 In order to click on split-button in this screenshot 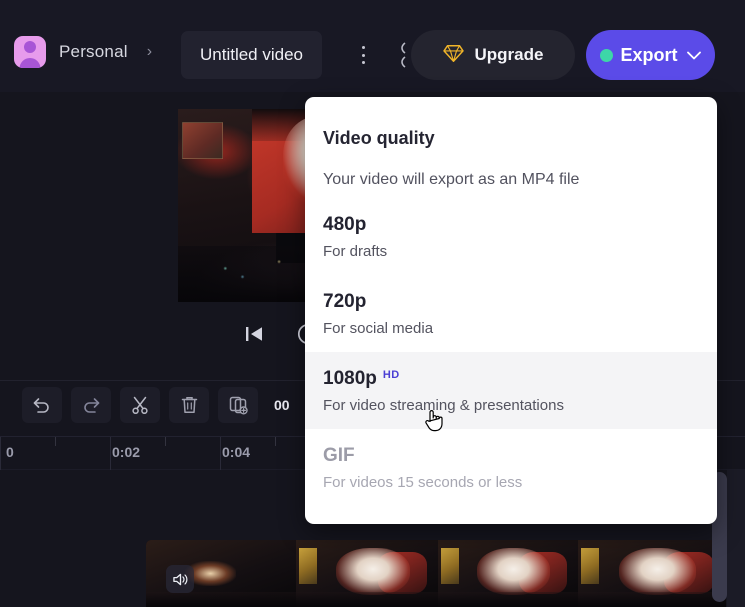, I will do `click(140, 404)`.